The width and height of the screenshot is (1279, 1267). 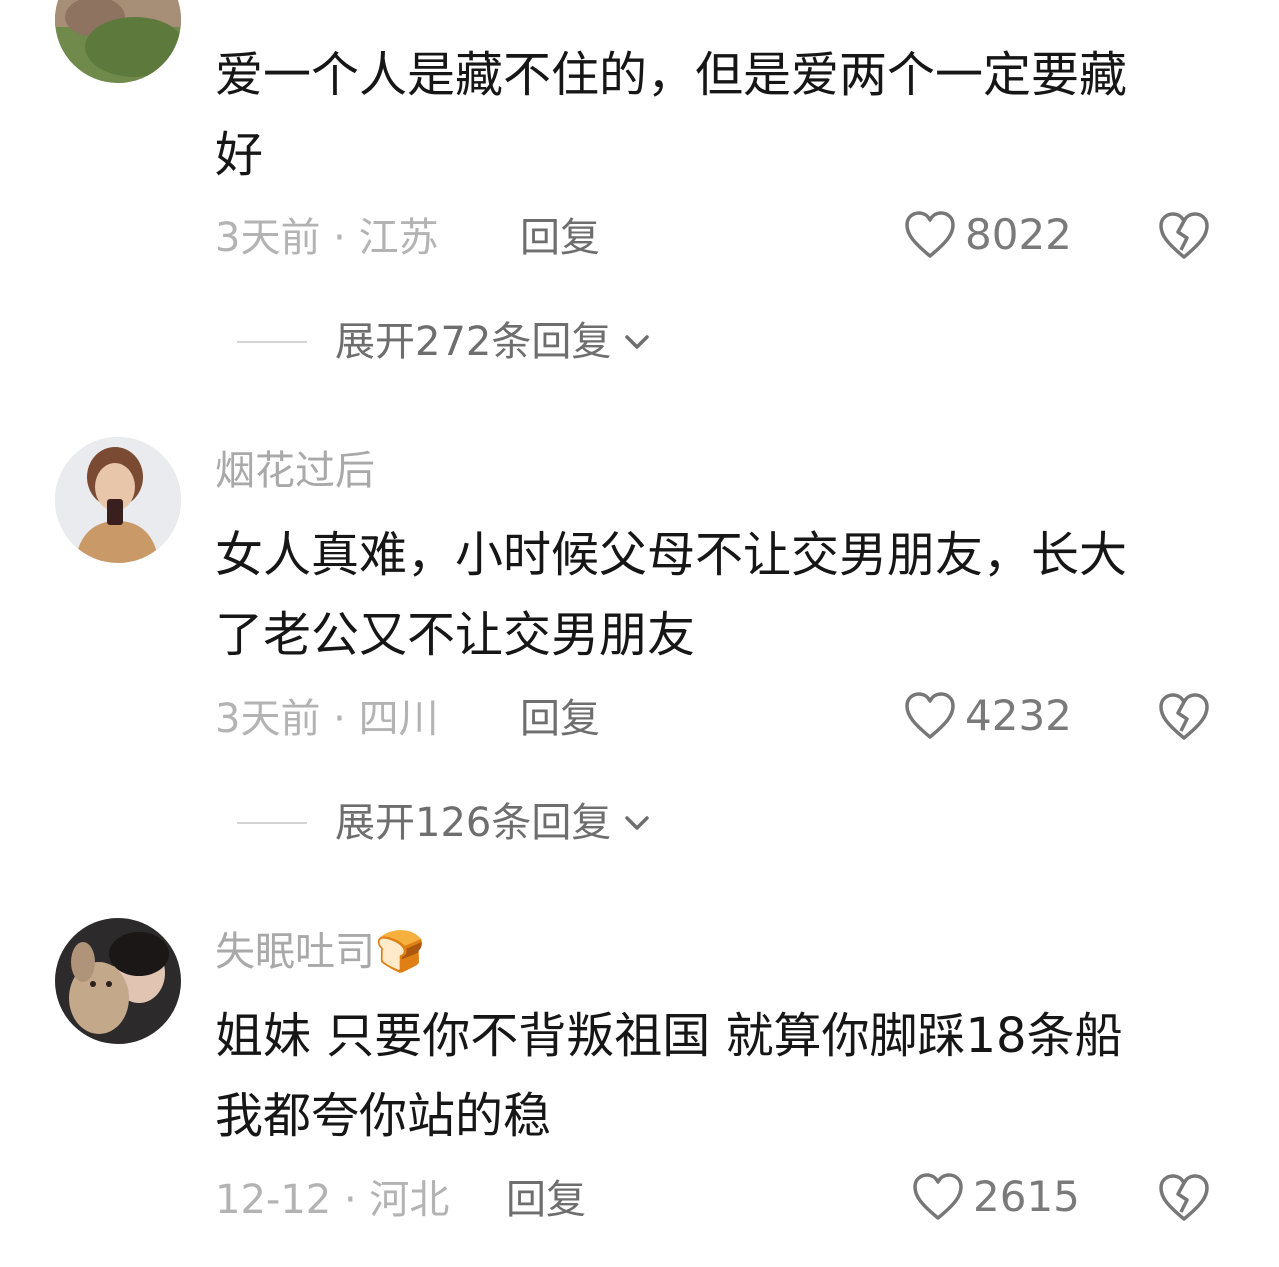 What do you see at coordinates (320, 952) in the screenshot?
I see `username: 失眠吐司🍞` at bounding box center [320, 952].